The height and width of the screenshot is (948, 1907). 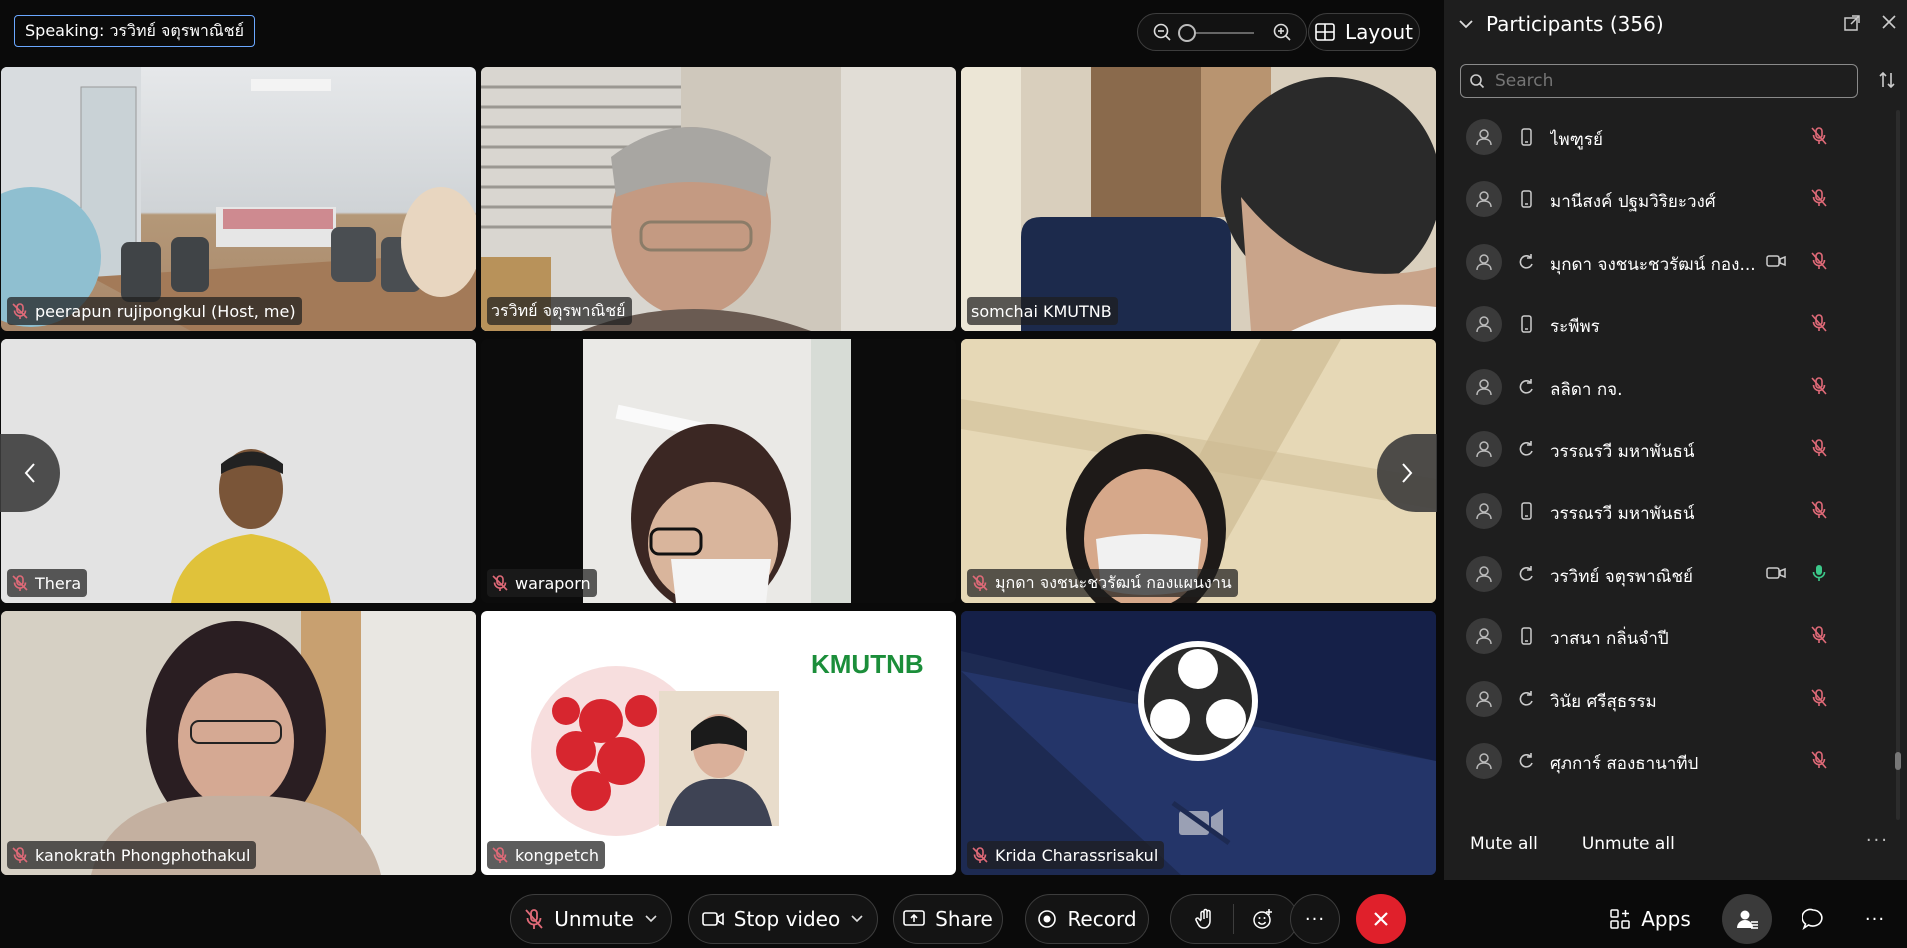 I want to click on participant-list-name: วาสนา กลิ่นจำปี, so click(x=1609, y=639).